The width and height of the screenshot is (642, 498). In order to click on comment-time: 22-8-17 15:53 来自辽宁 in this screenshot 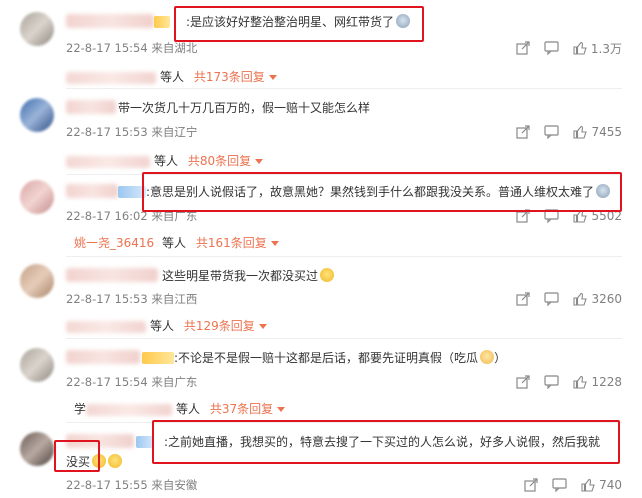, I will do `click(132, 132)`.